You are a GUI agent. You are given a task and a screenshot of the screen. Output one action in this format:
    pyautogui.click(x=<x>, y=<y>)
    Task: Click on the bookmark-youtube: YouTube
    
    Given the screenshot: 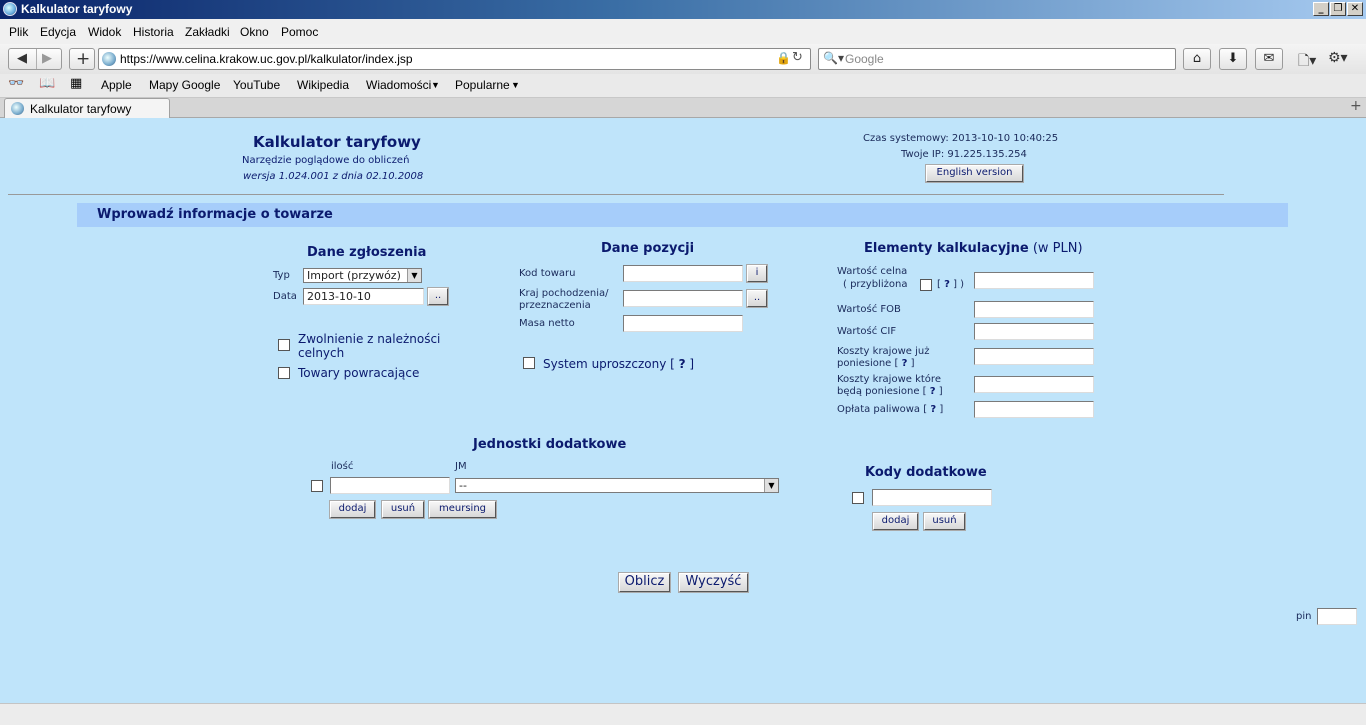 What is the action you would take?
    pyautogui.click(x=256, y=85)
    